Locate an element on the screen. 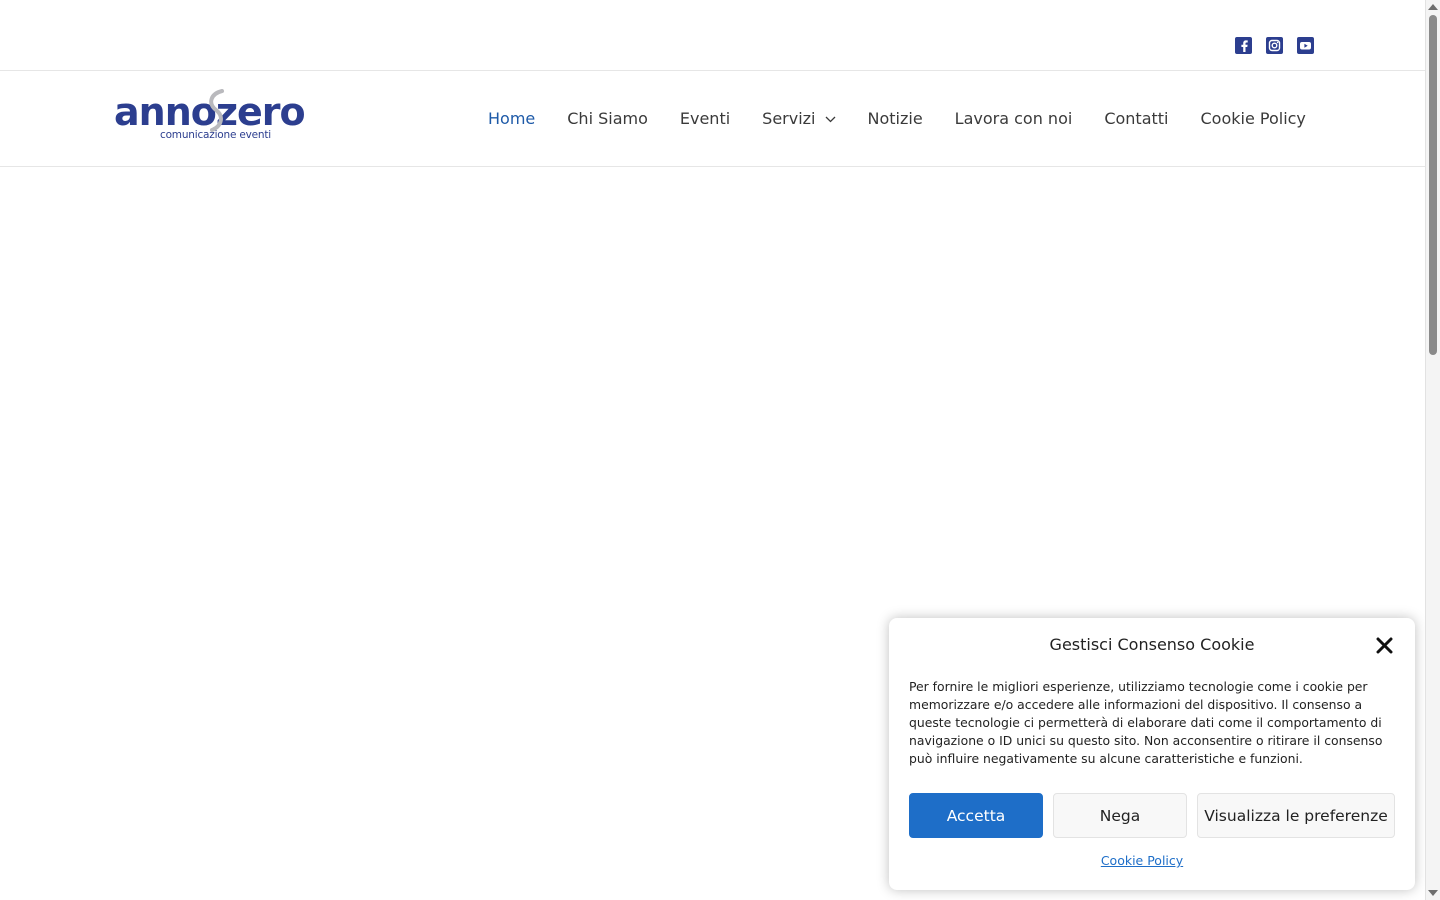 The image size is (1440, 900). nav-item-label: Lavora con noi is located at coordinates (1013, 118).